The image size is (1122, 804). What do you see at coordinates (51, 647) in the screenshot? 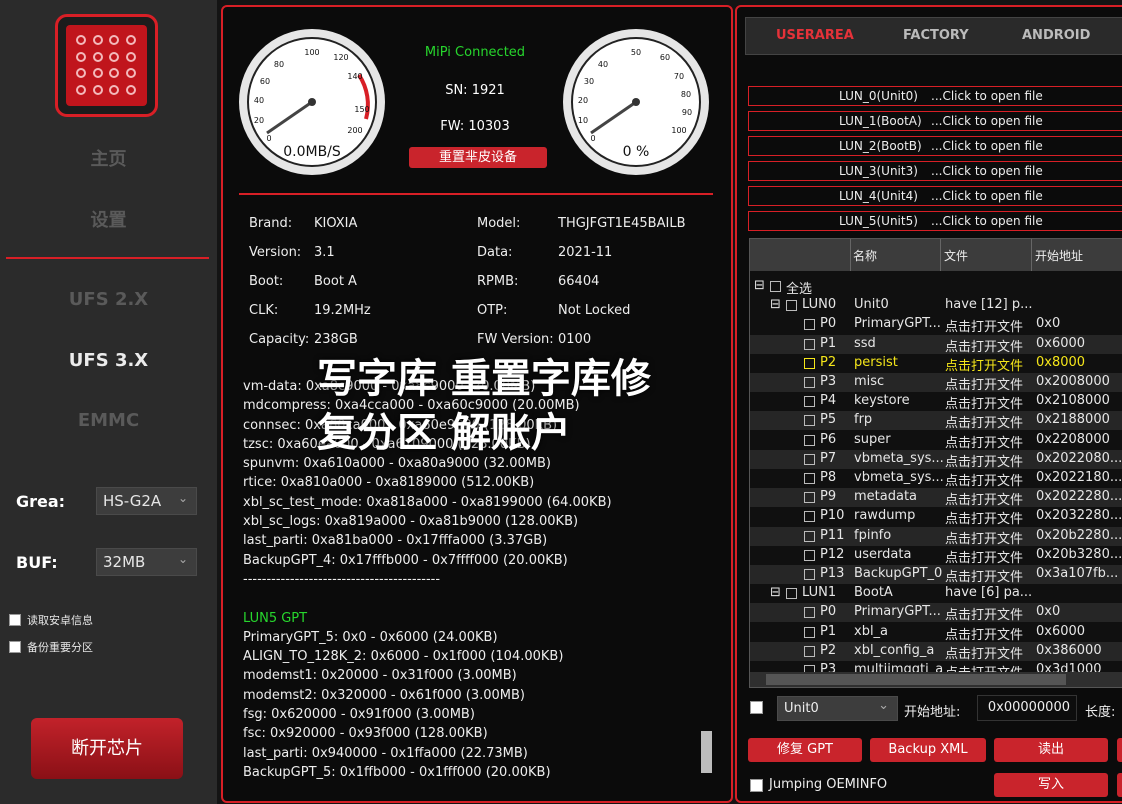
I see `backup-partitions-checkbox: 备份重要分区` at bounding box center [51, 647].